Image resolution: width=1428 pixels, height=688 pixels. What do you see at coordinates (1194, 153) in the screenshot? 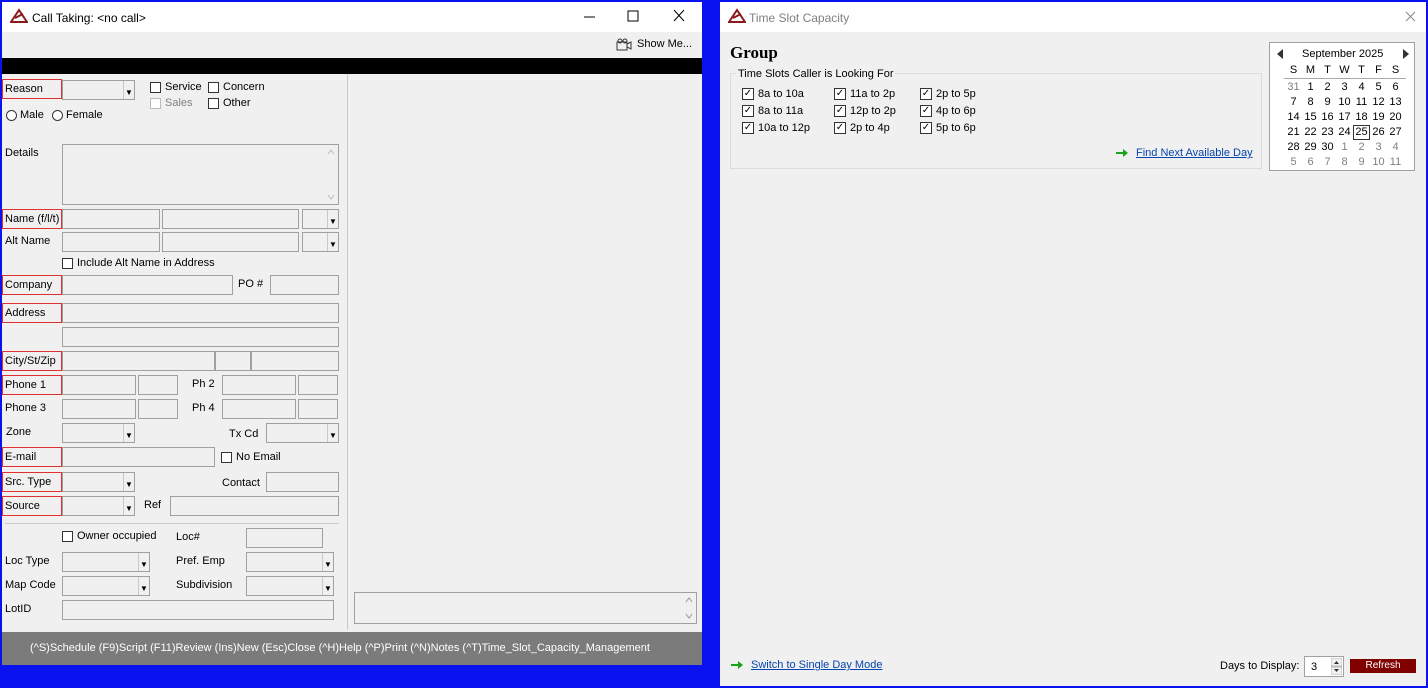
I see `find-next-available-link: Find Next Available Day` at bounding box center [1194, 153].